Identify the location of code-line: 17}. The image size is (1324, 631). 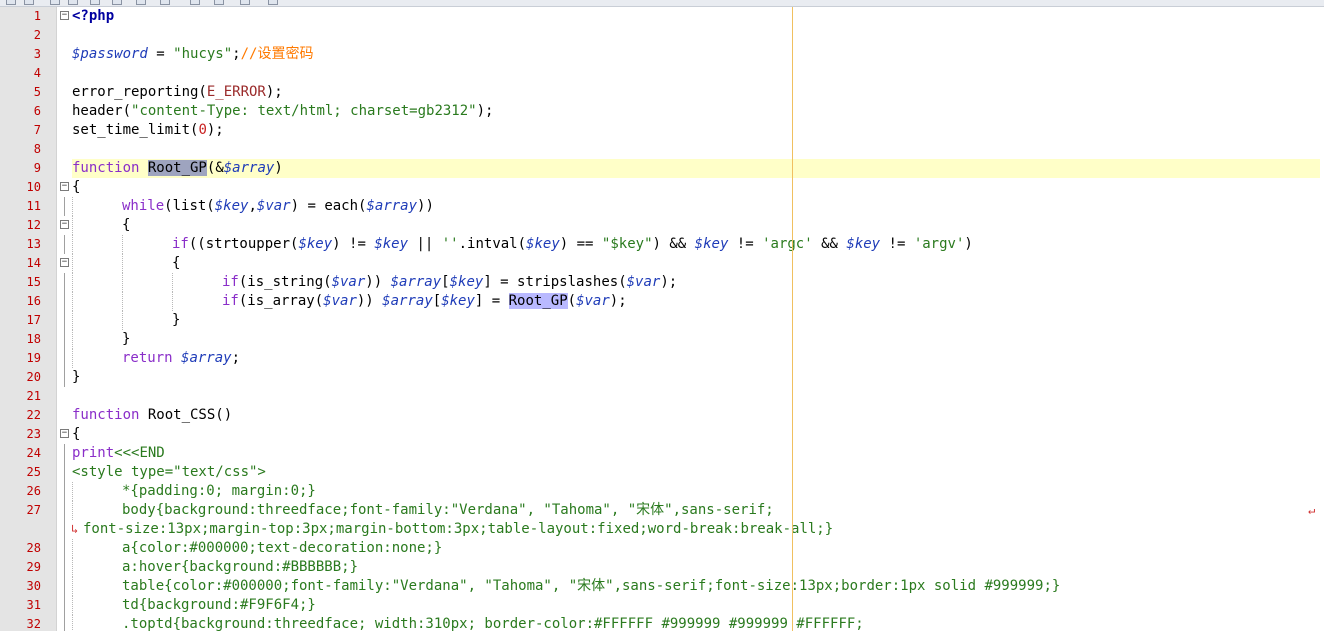
(662, 320).